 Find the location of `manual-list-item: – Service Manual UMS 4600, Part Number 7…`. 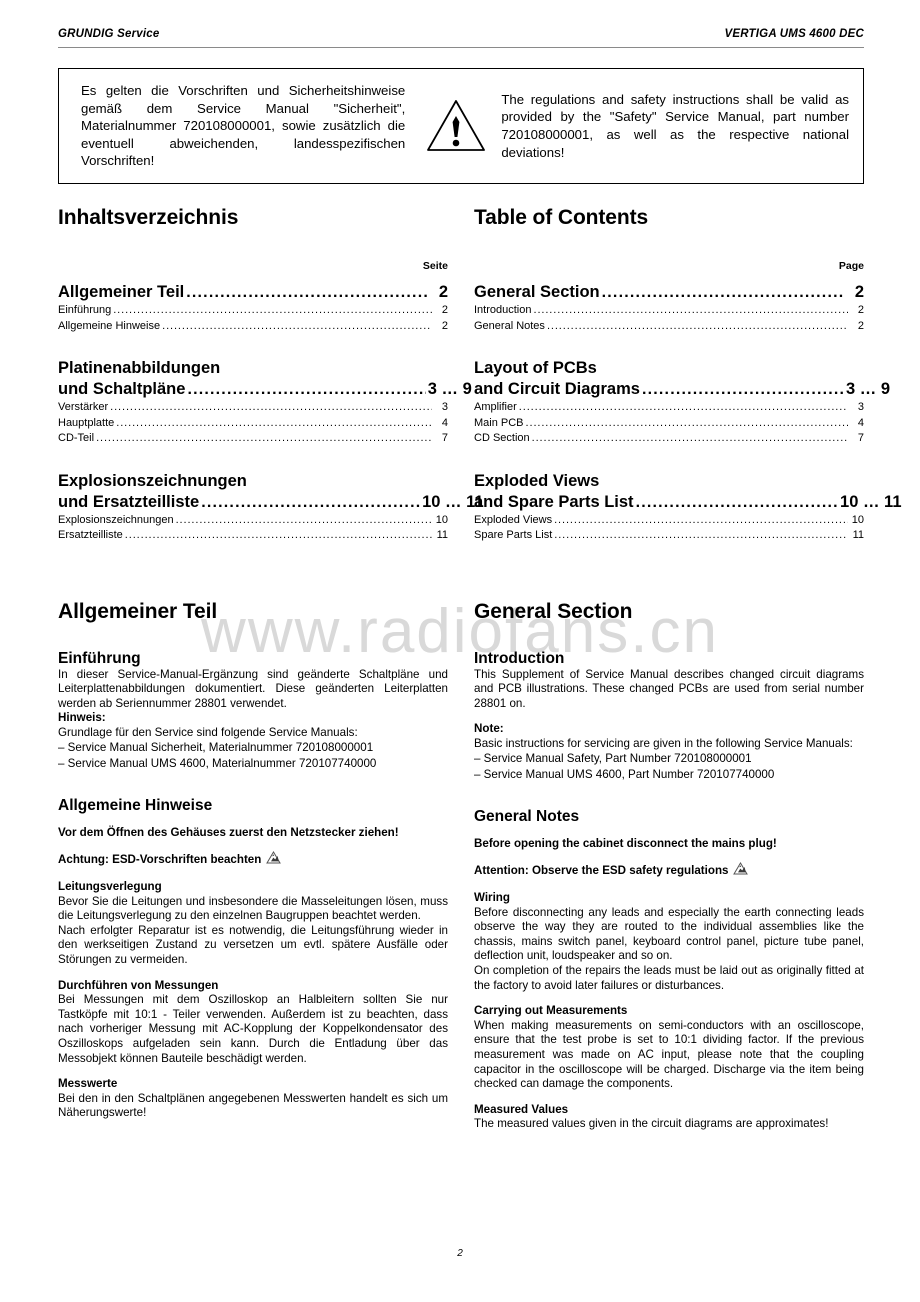

manual-list-item: – Service Manual UMS 4600, Part Number 7… is located at coordinates (624, 774).